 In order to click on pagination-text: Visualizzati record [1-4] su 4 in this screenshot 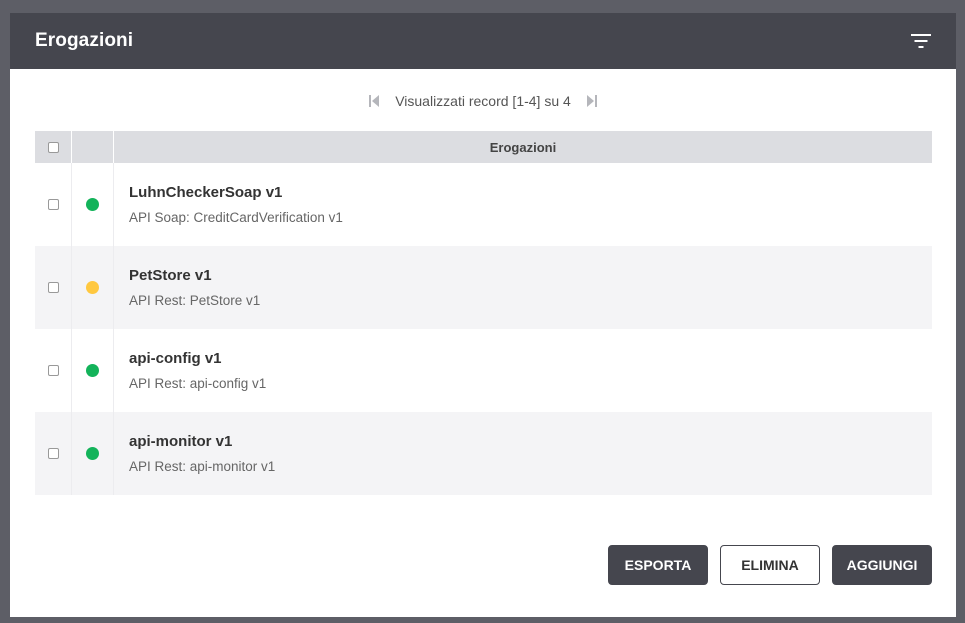, I will do `click(483, 101)`.